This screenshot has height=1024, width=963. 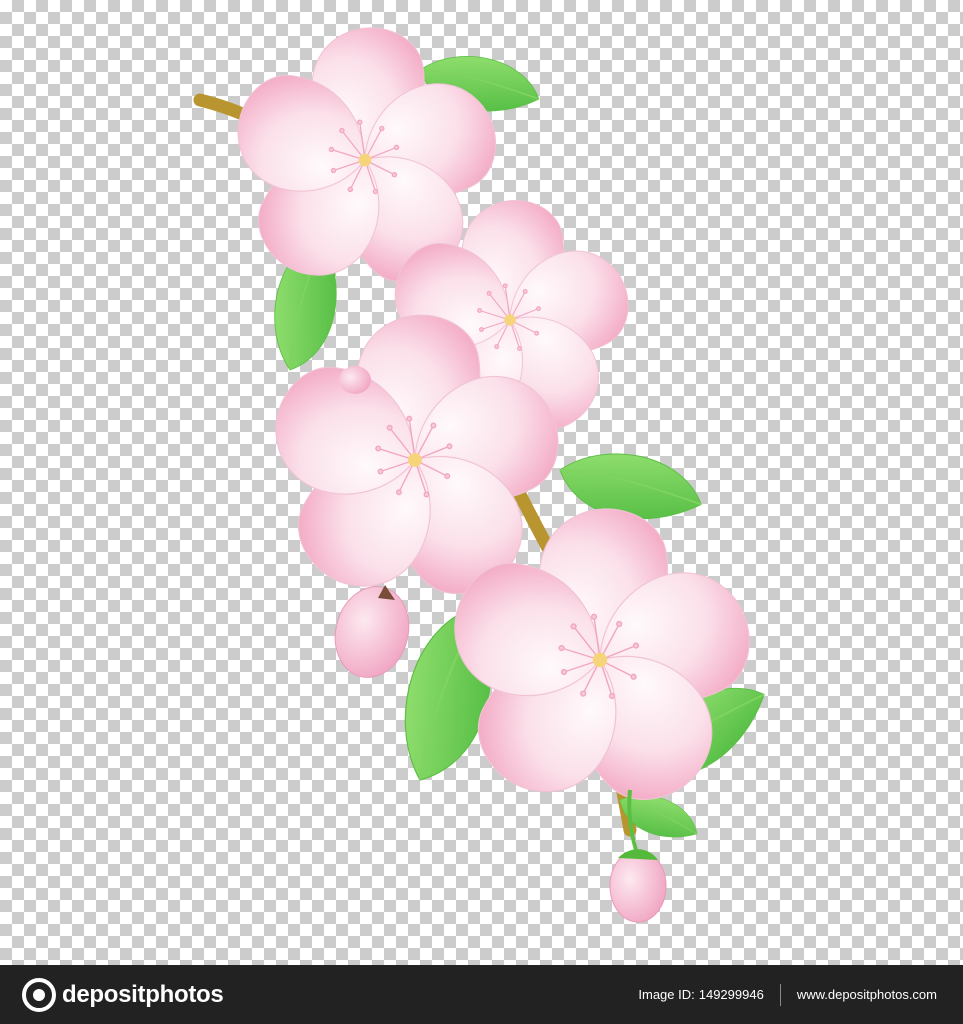 I want to click on bud-top-small, so click(x=355, y=380).